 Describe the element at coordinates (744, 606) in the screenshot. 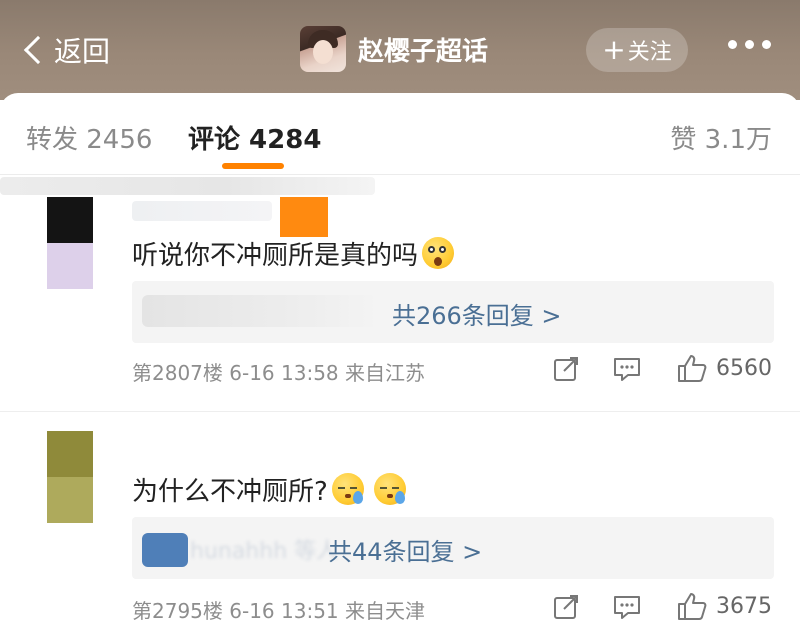

I see `like-count: 3675` at that location.